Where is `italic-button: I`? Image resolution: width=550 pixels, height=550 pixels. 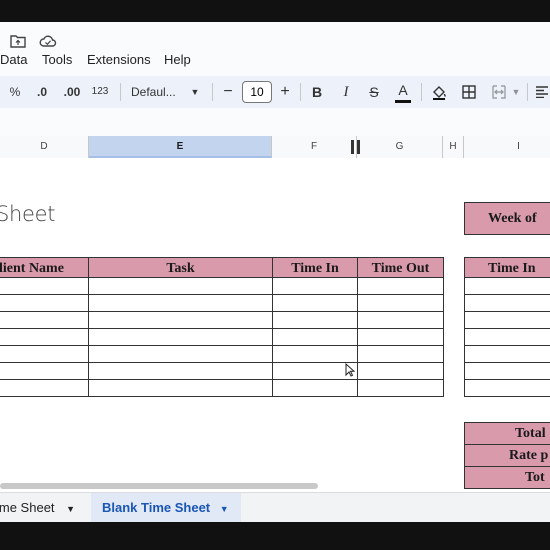
italic-button: I is located at coordinates (346, 92).